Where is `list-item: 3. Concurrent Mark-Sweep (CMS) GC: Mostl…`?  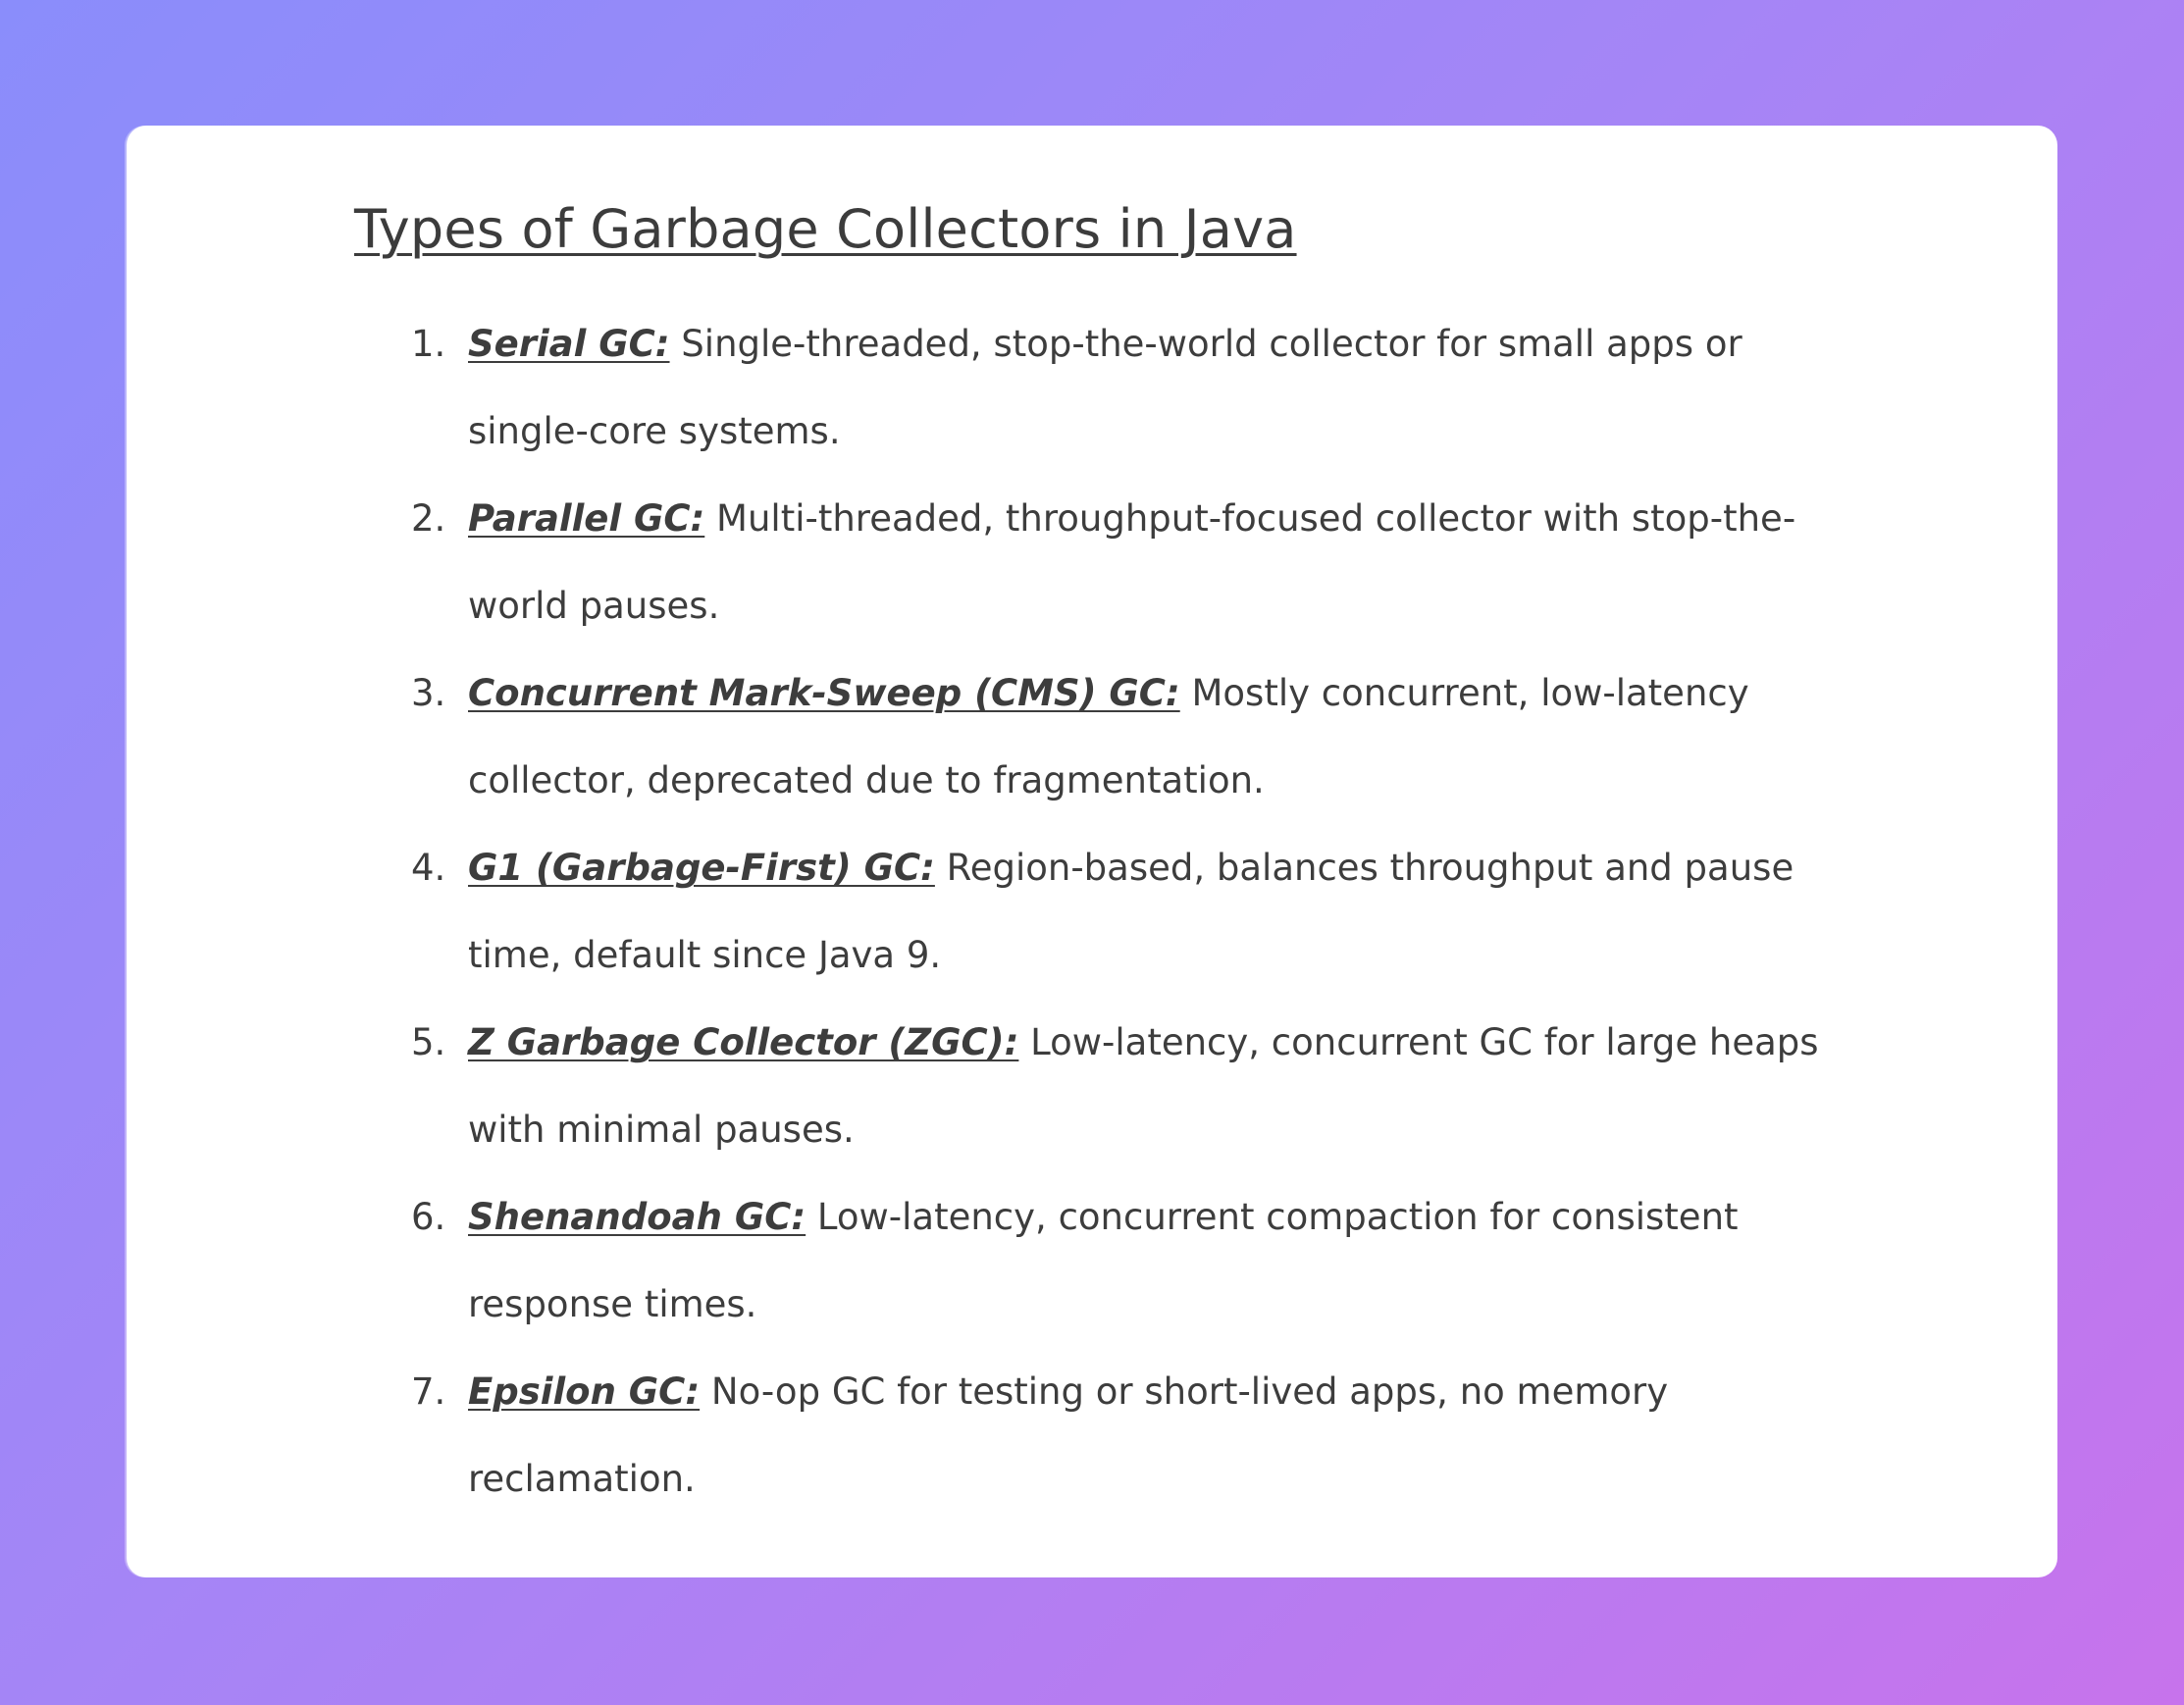
list-item: 3. Concurrent Mark-Sweep (CMS) GC: Mostl… is located at coordinates (1136, 736).